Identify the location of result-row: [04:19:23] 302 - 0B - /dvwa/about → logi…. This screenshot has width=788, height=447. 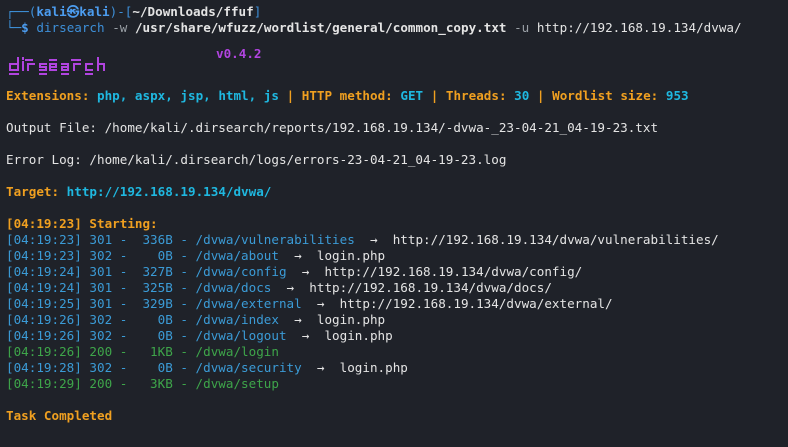
(397, 256).